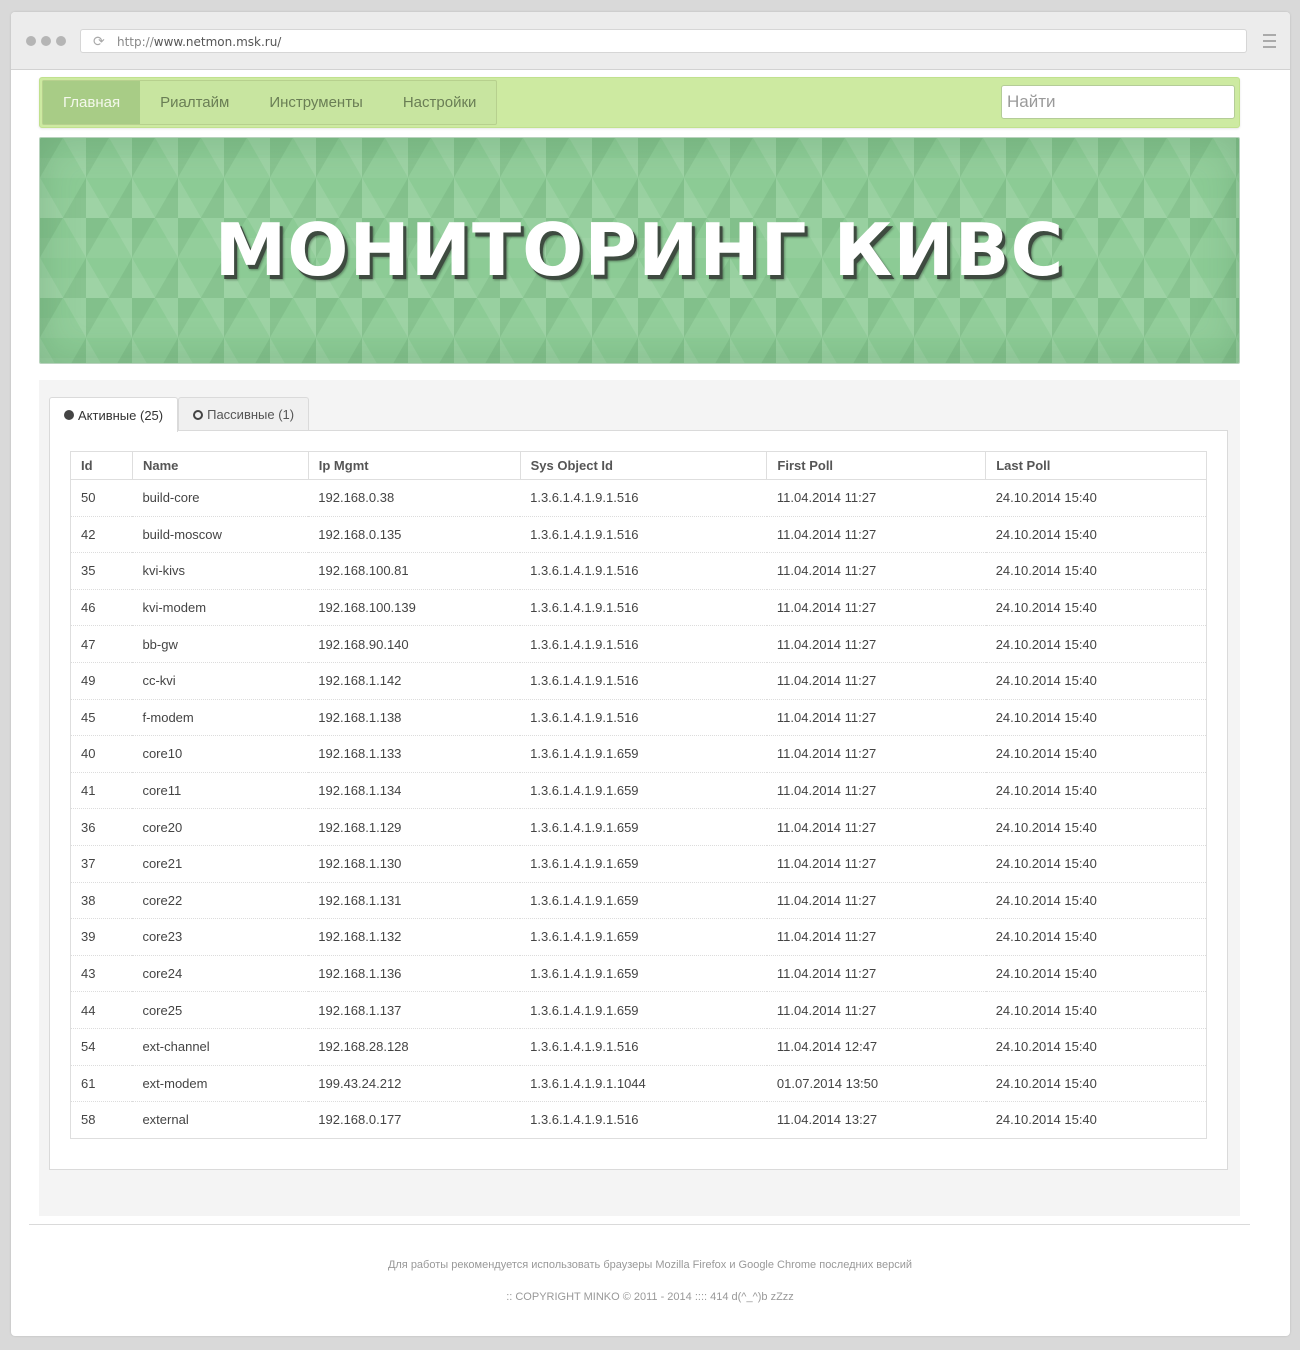 The image size is (1300, 1350). Describe the element at coordinates (1118, 102) in the screenshot. I see `search-input` at that location.